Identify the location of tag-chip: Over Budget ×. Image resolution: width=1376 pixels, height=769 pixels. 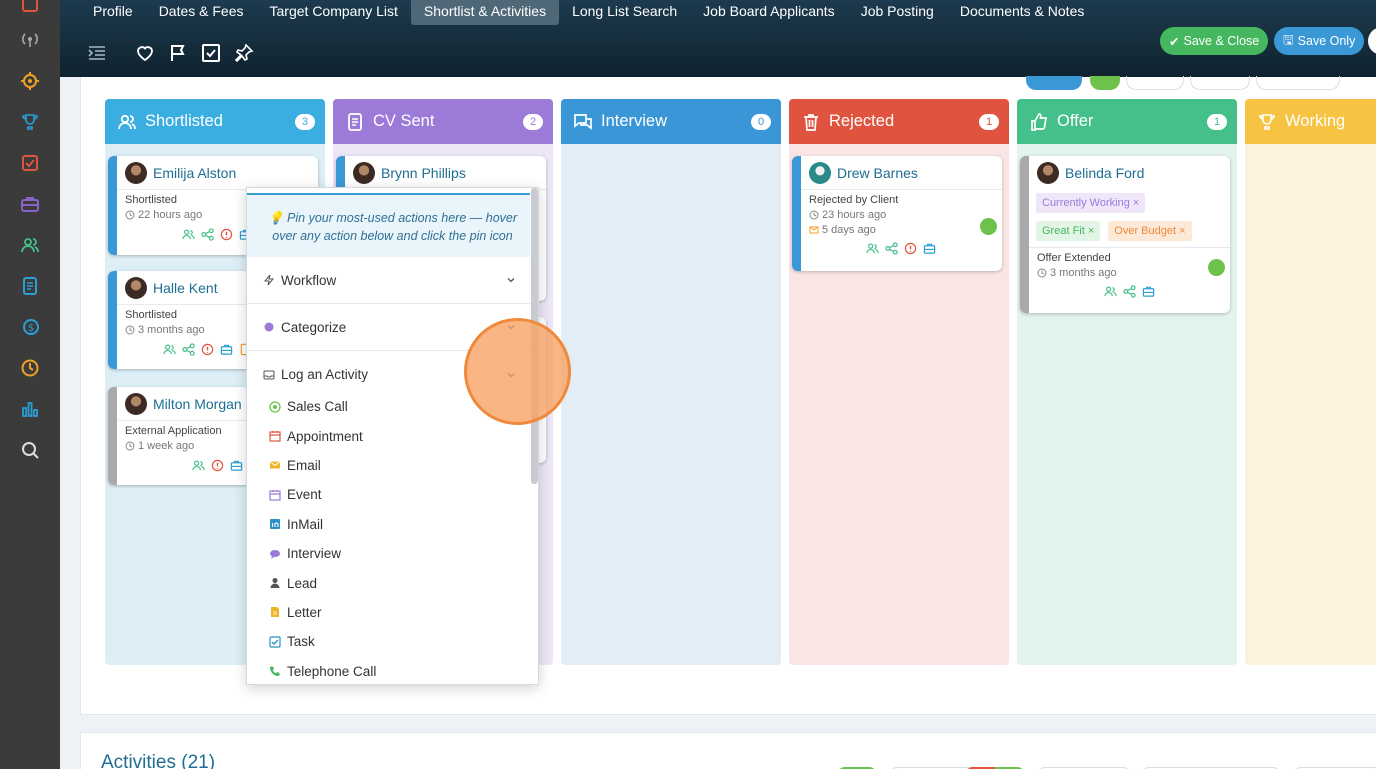
(1150, 231).